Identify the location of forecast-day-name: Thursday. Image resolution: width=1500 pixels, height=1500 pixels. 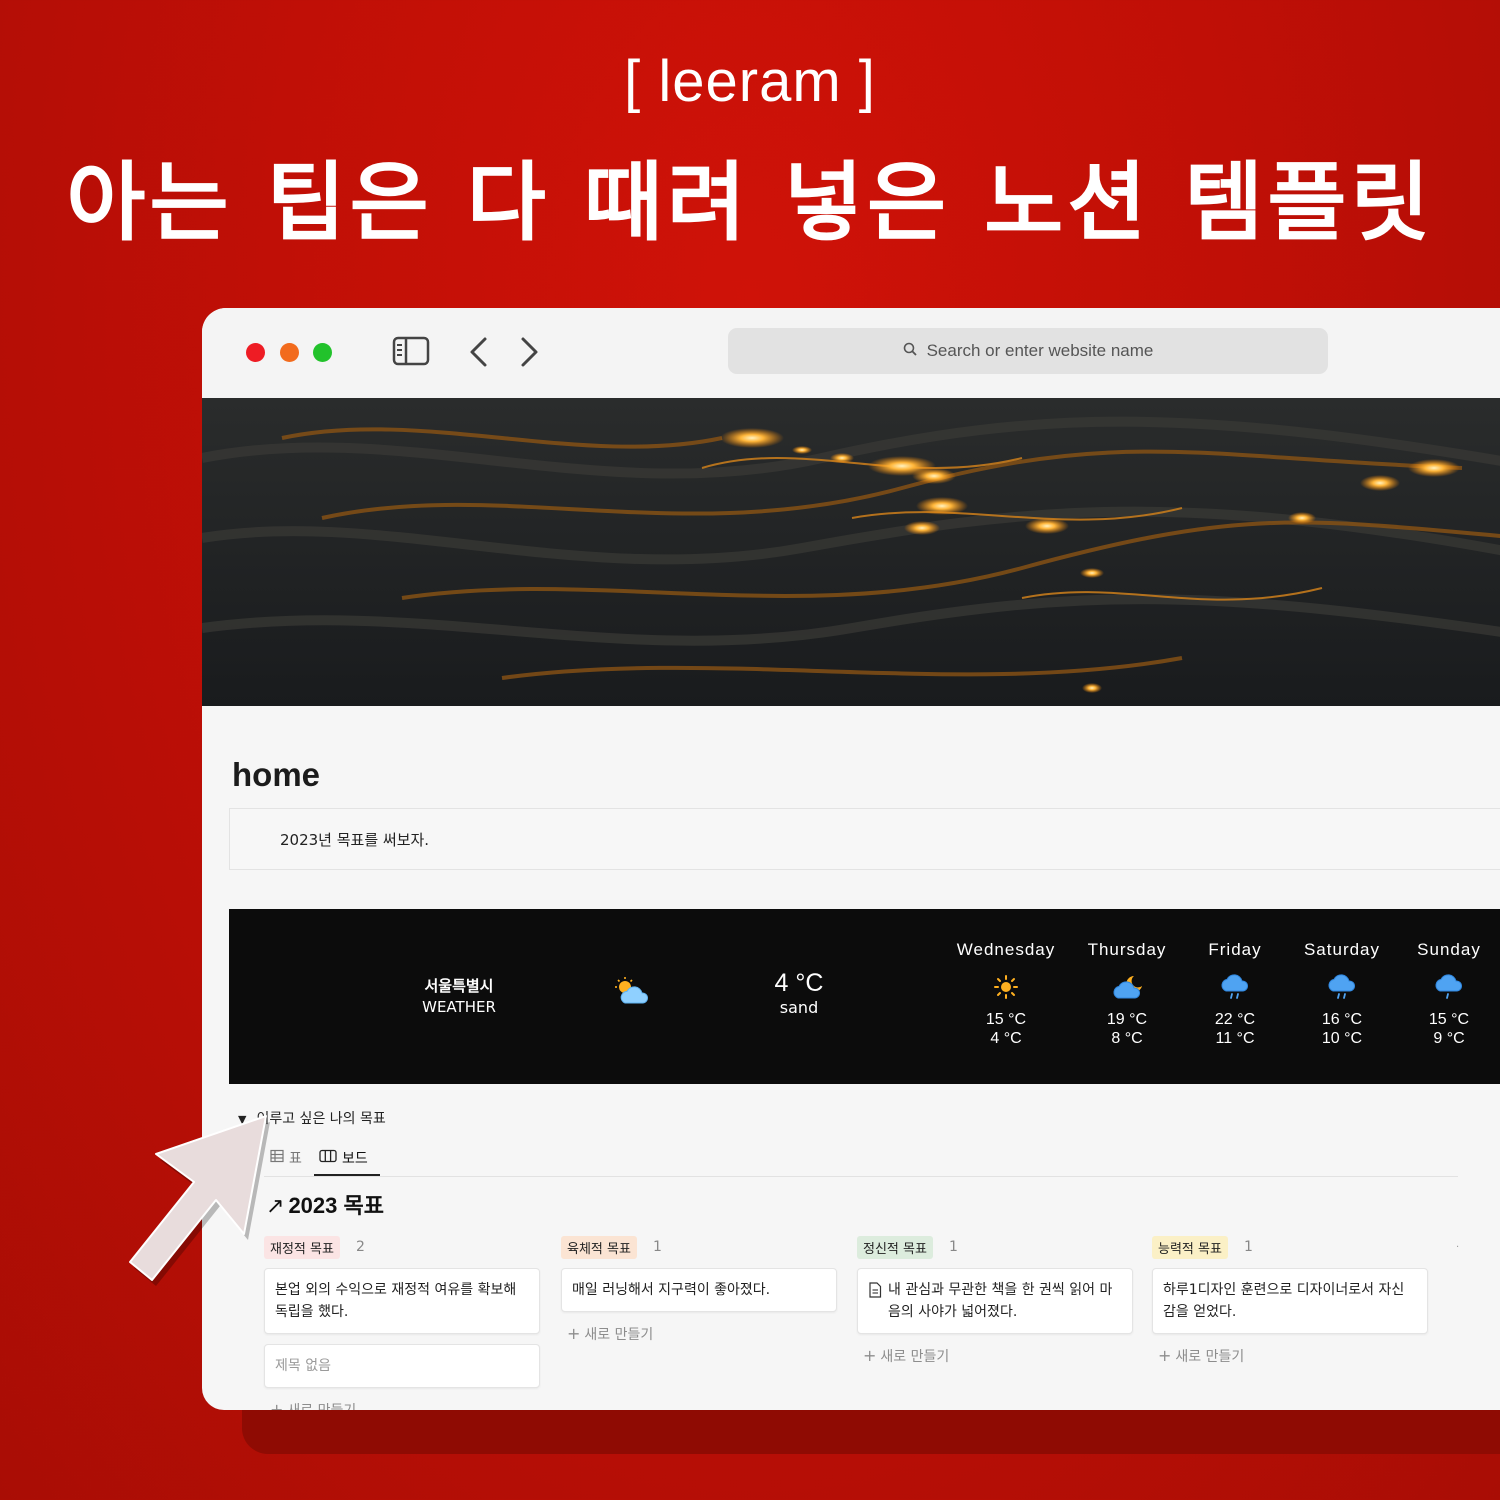
(1127, 949).